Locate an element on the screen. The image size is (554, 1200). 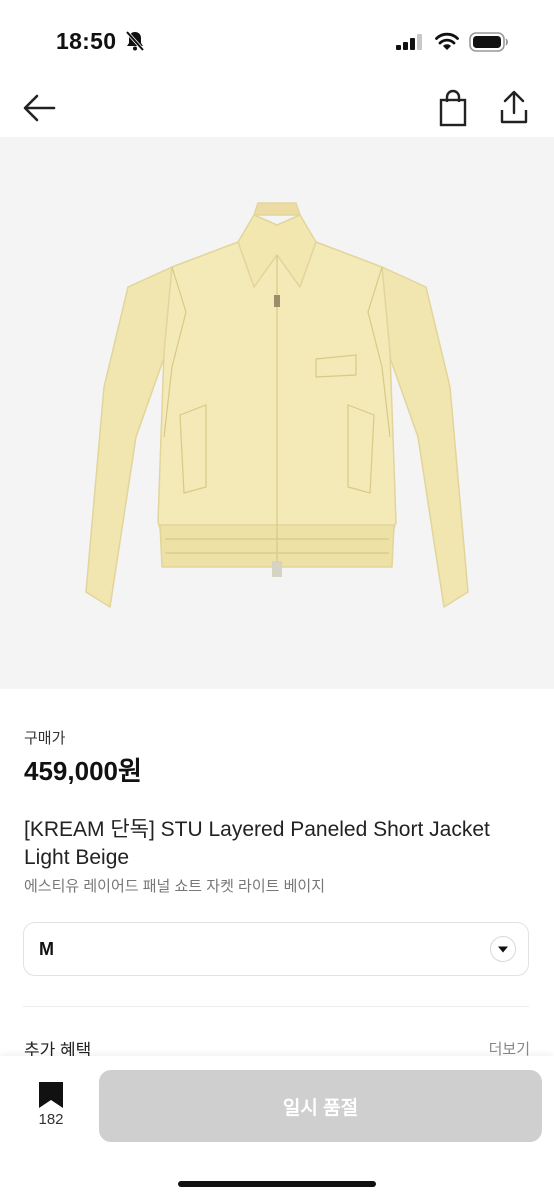
shopping-bag-button is located at coordinates (453, 108).